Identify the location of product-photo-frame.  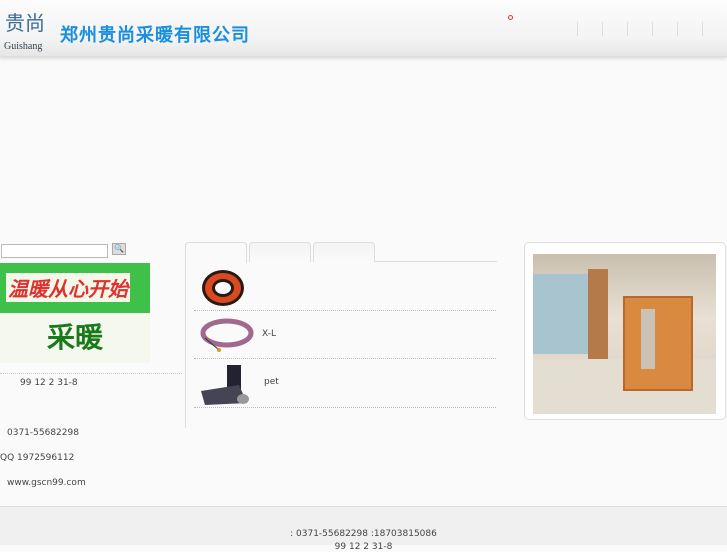
(625, 331).